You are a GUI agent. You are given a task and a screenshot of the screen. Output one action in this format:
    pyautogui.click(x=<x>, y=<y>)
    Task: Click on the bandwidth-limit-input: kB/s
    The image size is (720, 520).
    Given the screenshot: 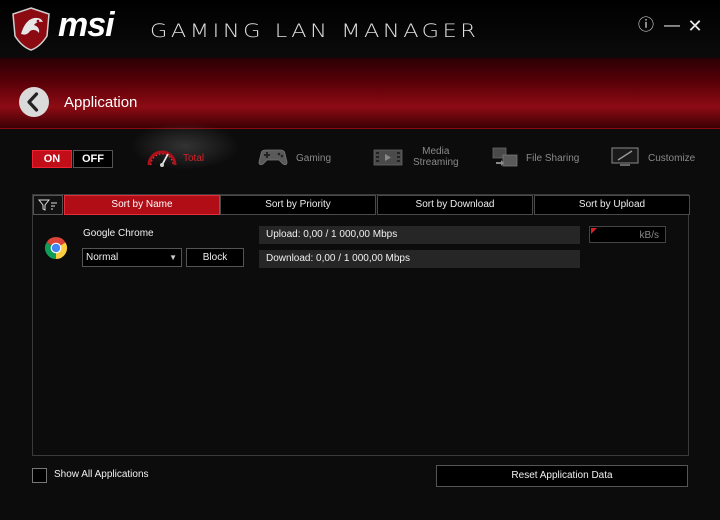 What is the action you would take?
    pyautogui.click(x=627, y=234)
    